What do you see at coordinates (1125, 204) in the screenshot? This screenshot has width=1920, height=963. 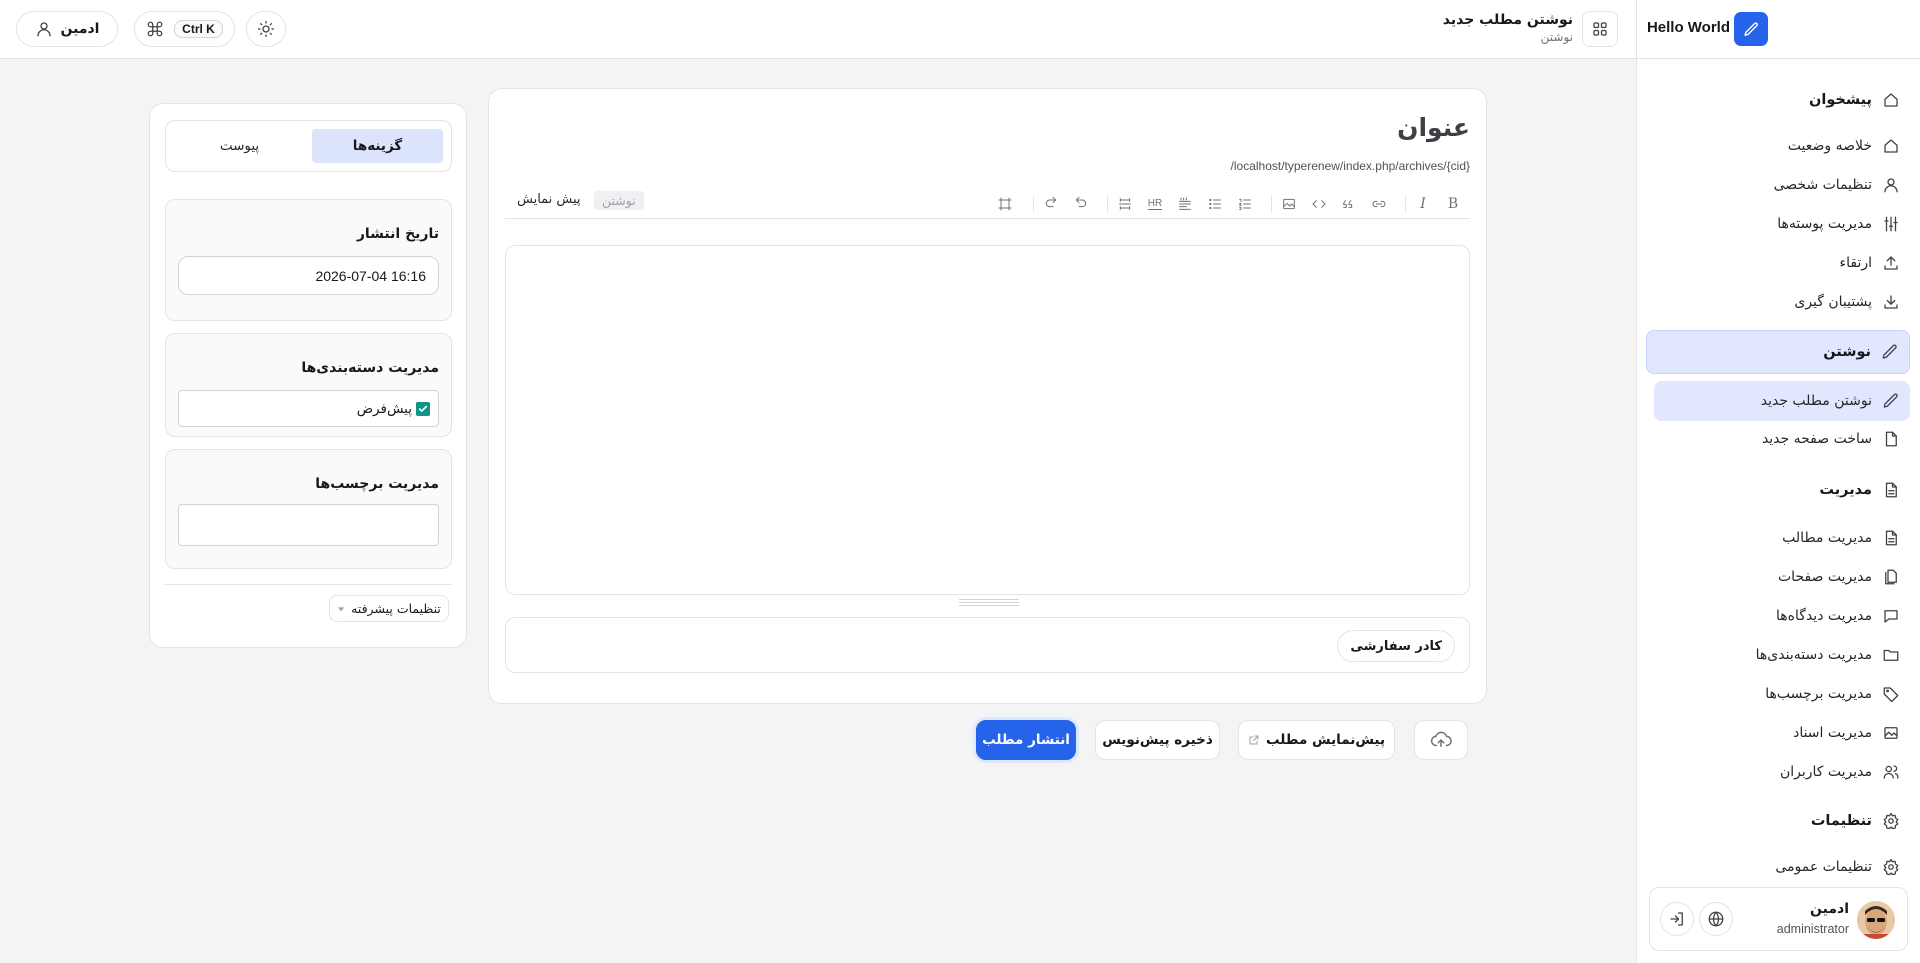 I see `more-button` at bounding box center [1125, 204].